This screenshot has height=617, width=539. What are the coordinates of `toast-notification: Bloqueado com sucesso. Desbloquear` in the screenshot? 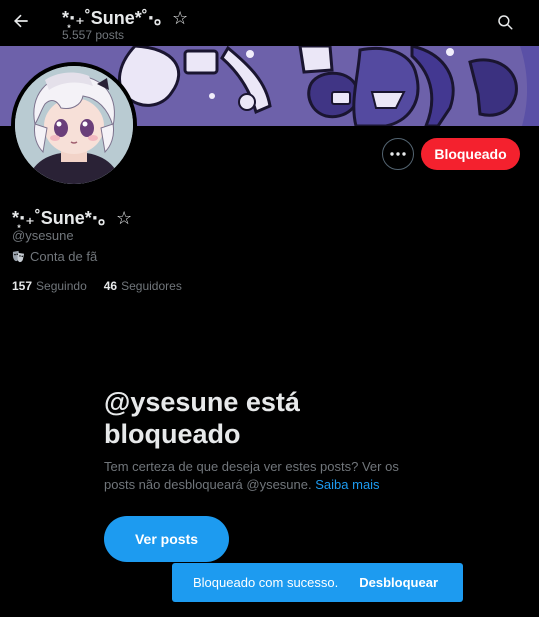 It's located at (317, 582).